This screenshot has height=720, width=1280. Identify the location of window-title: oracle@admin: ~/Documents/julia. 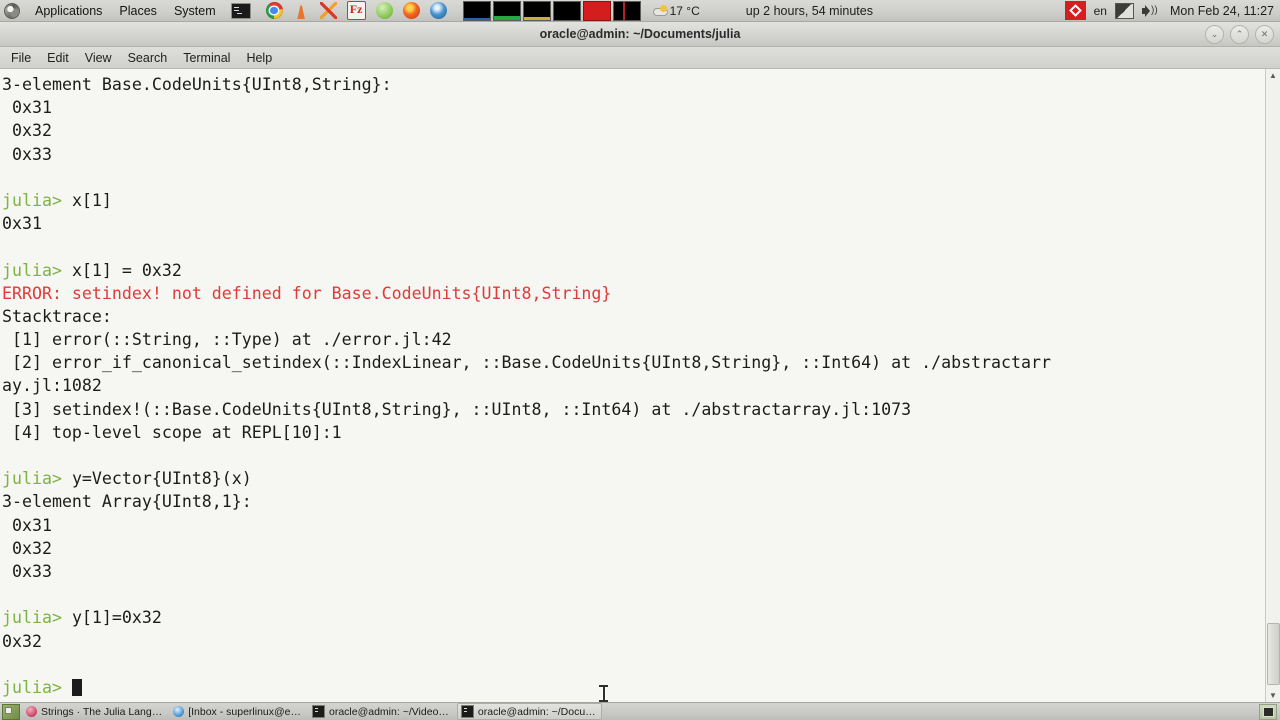
(640, 34).